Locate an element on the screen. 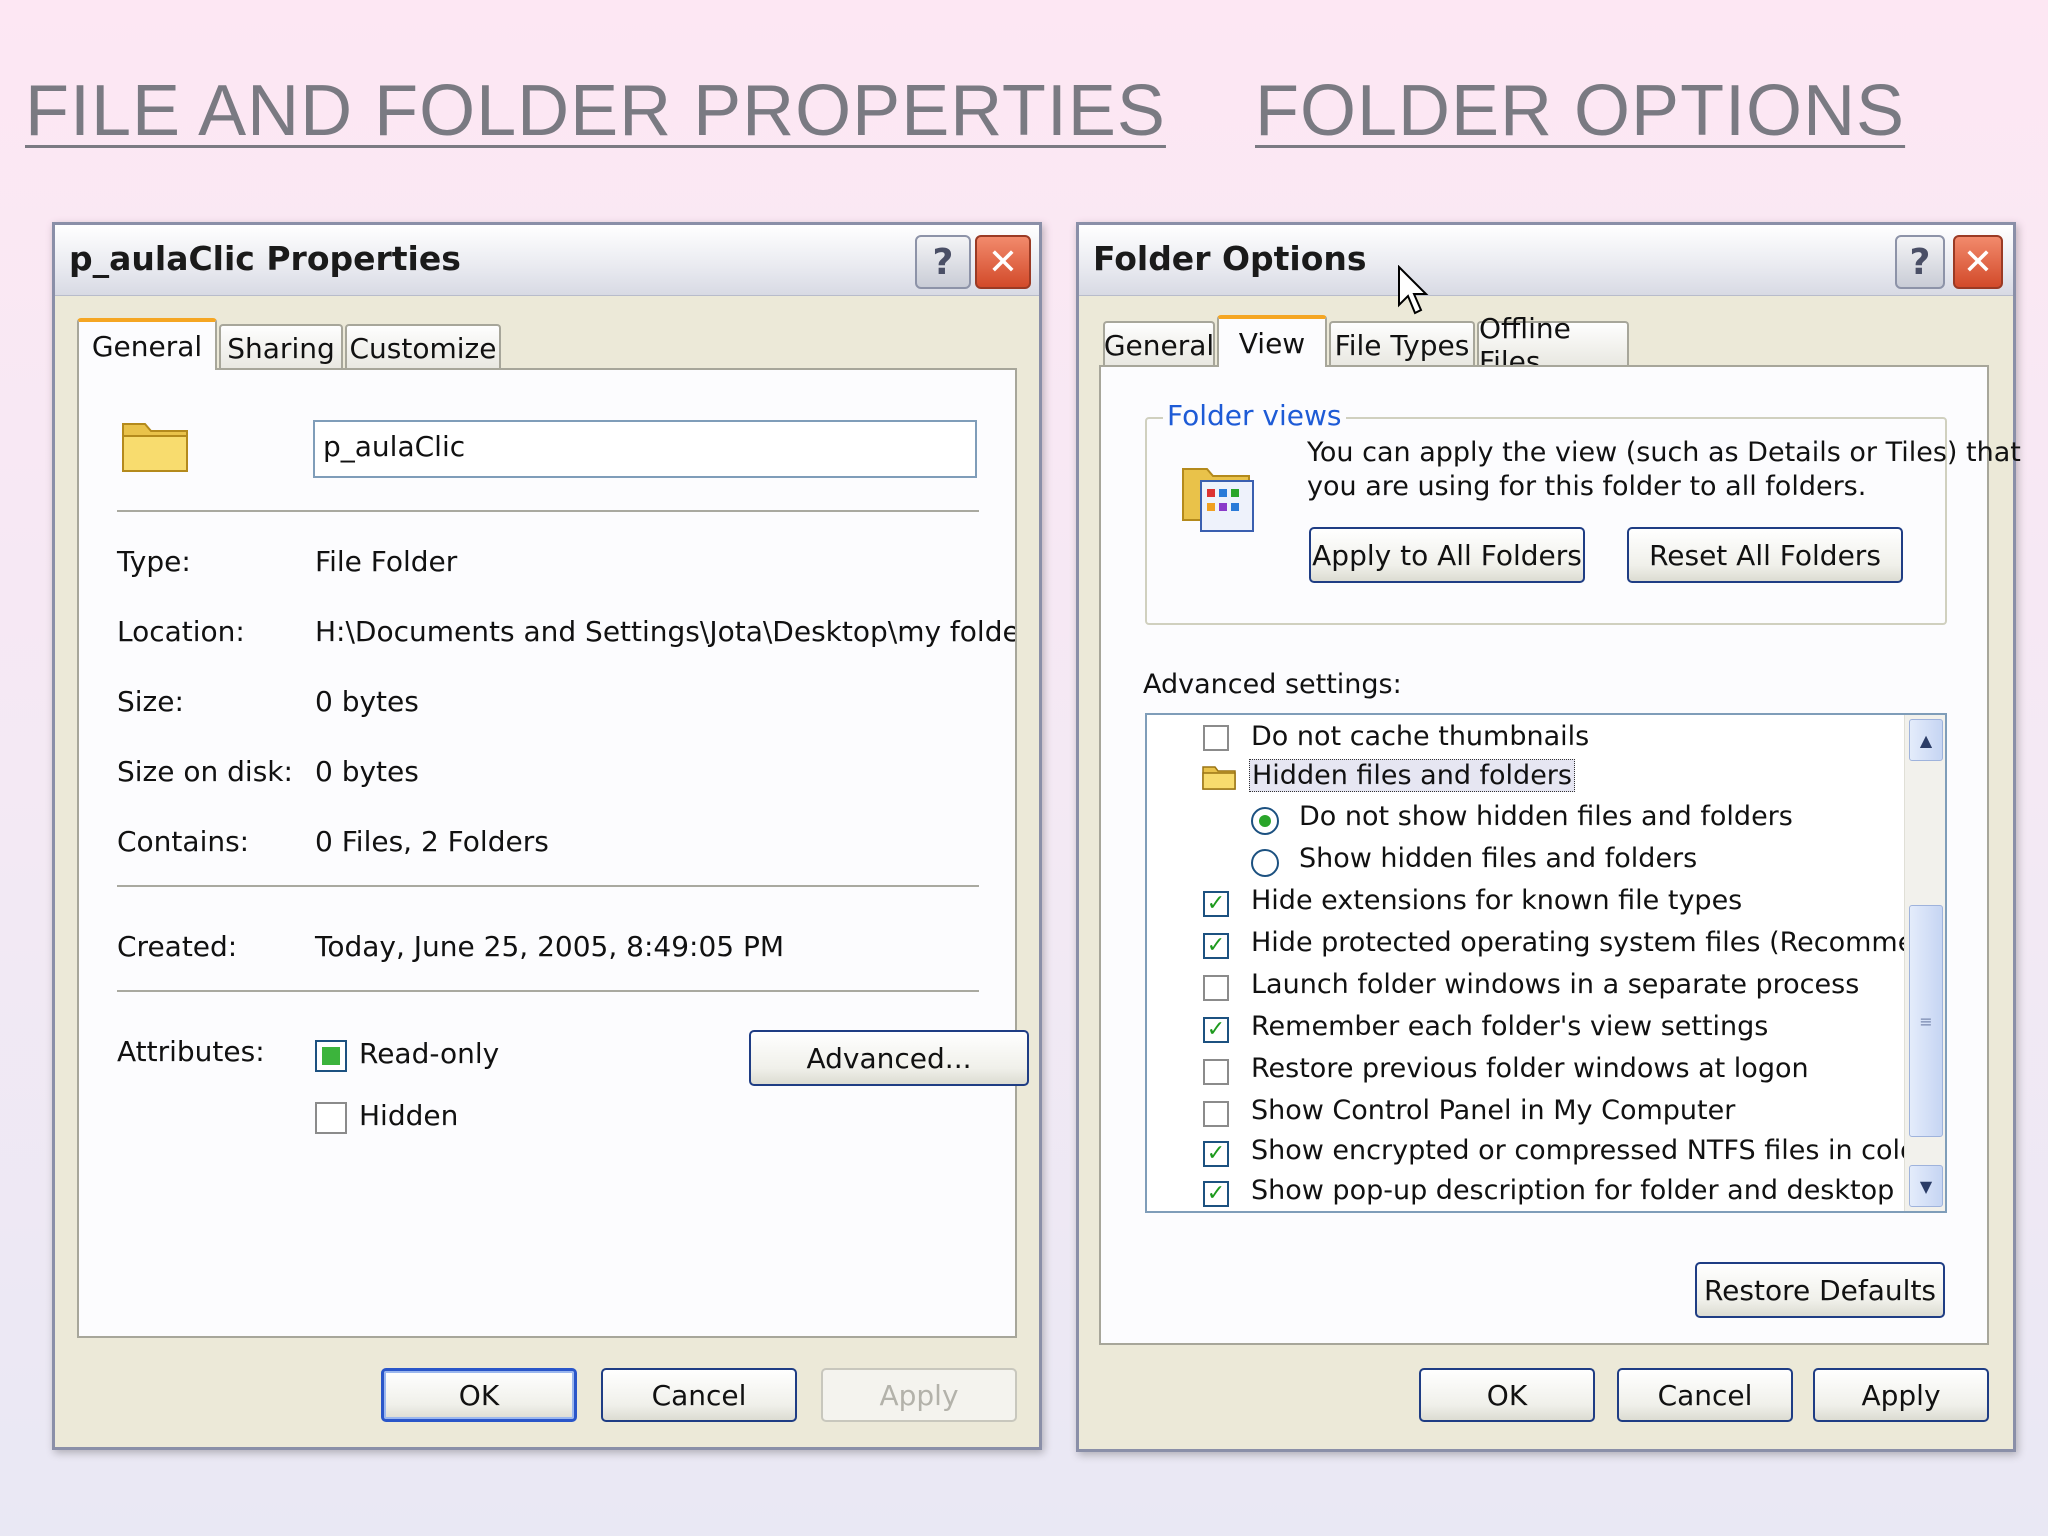 Image resolution: width=2048 pixels, height=1536 pixels. created-value: Today, June 25, 2005, 8:49:05 PM is located at coordinates (550, 946).